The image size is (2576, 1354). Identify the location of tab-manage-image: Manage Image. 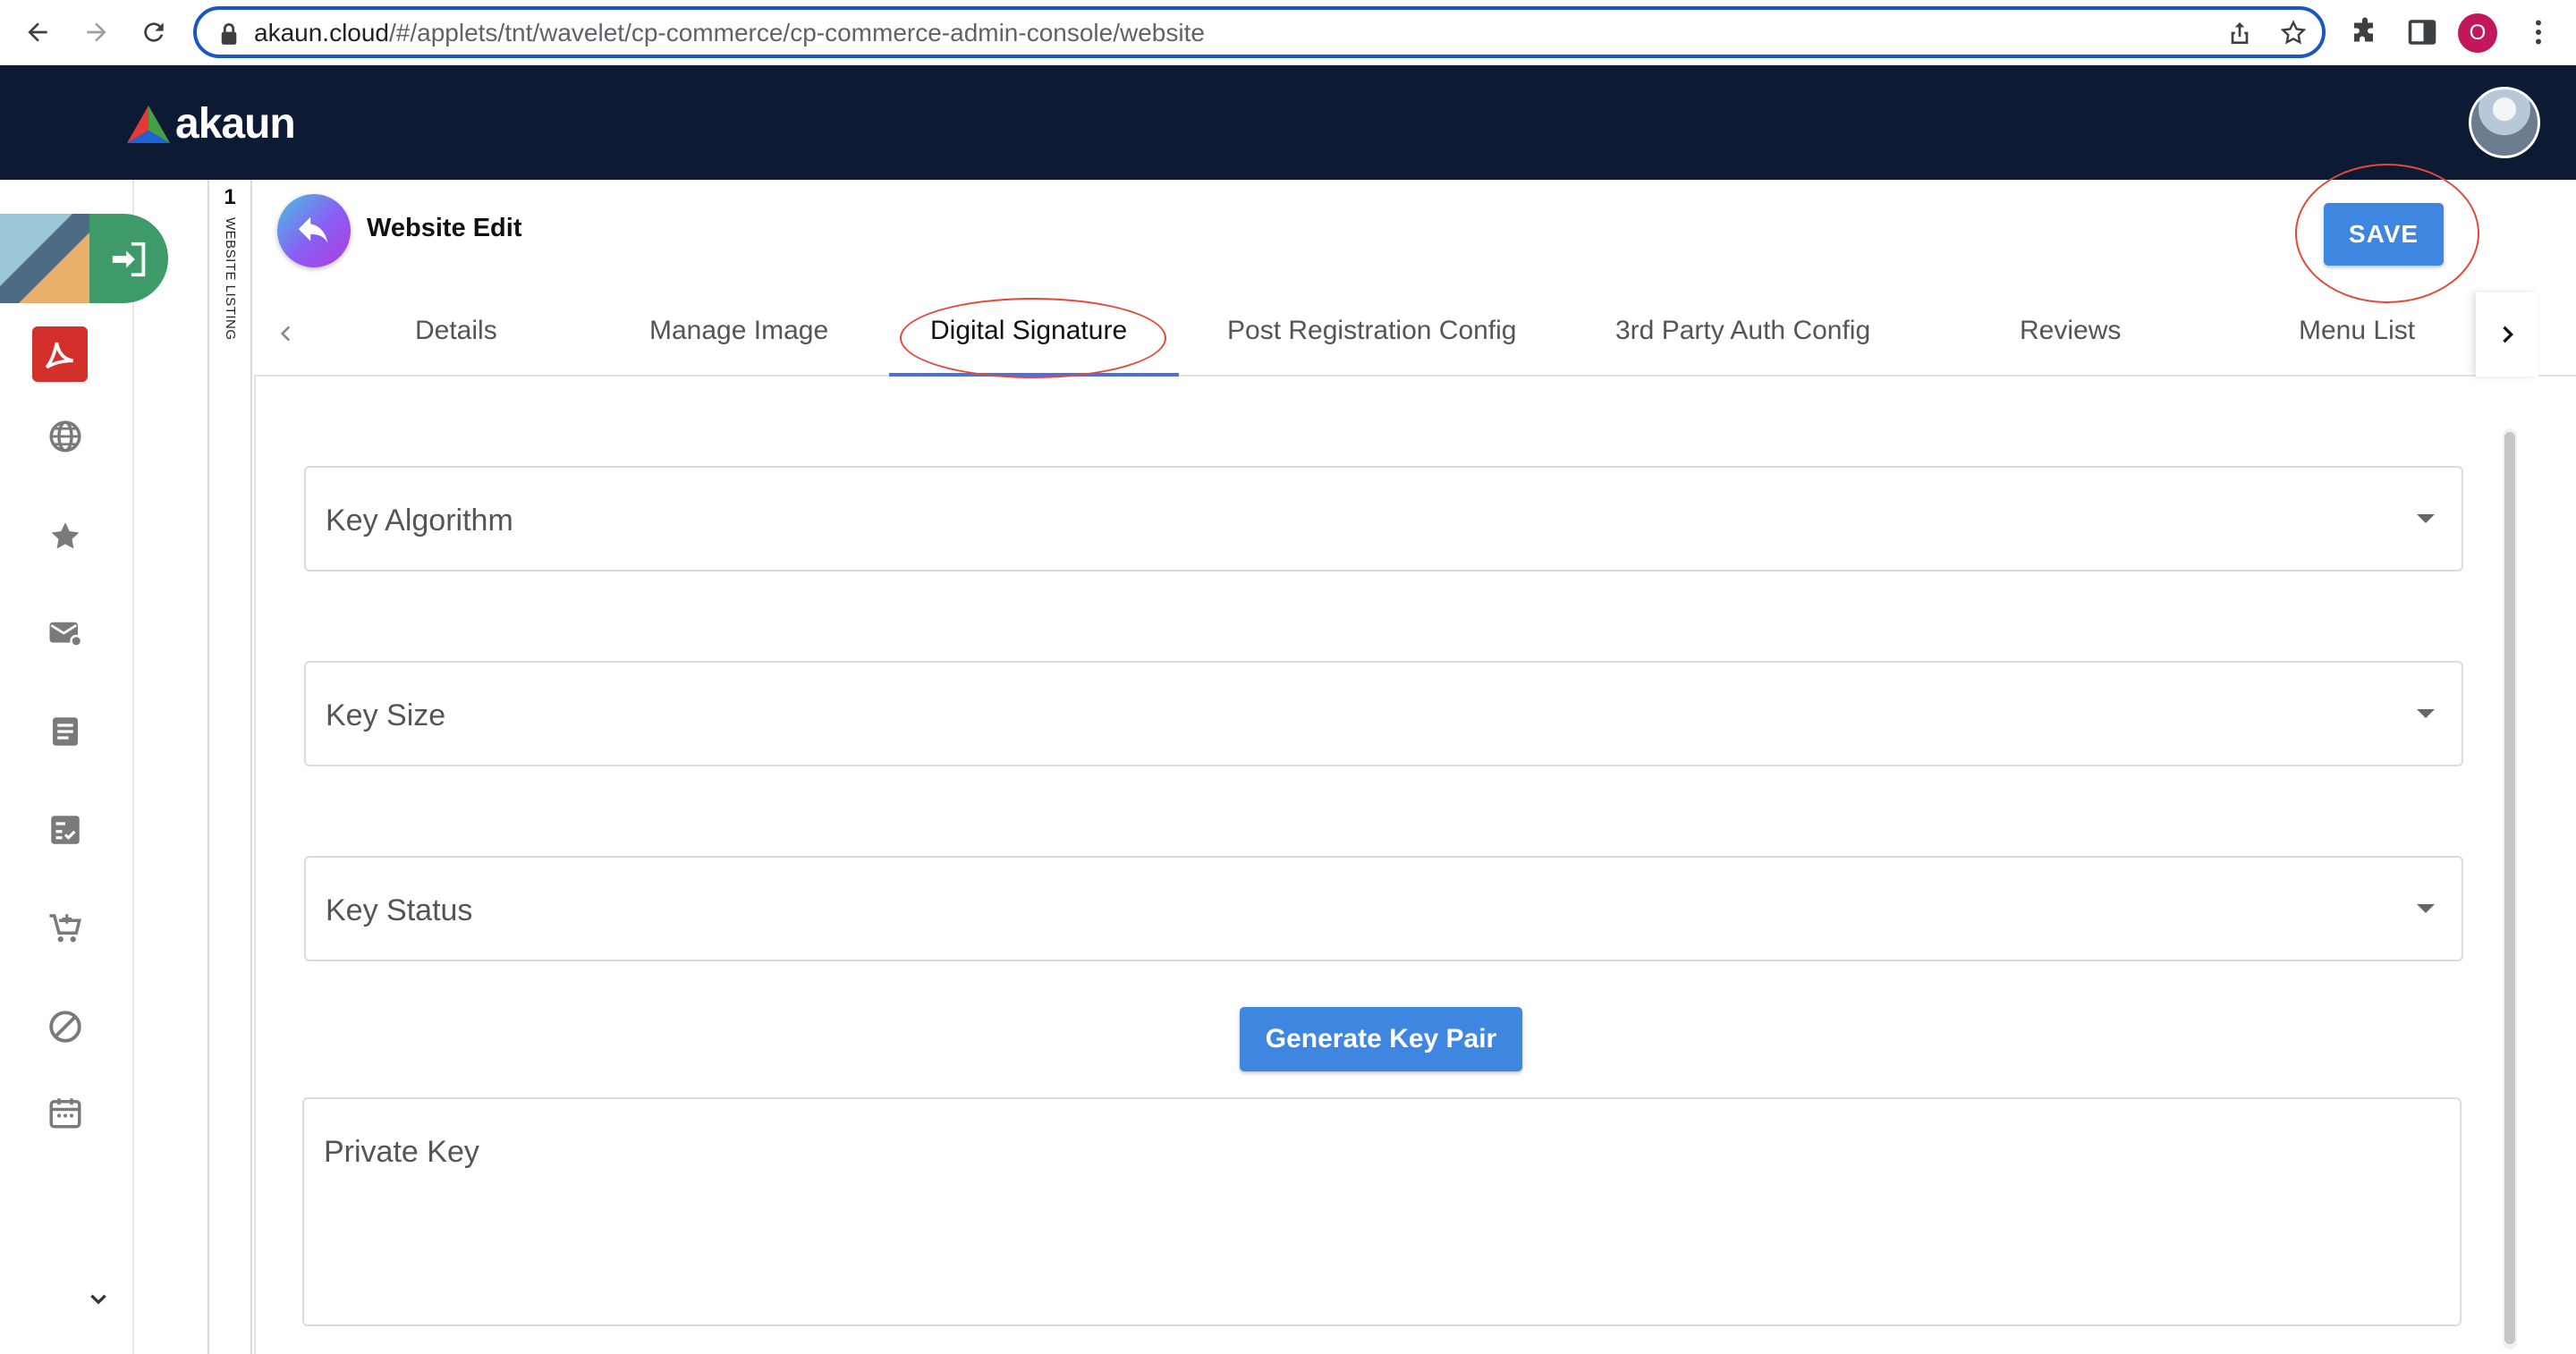
(738, 331).